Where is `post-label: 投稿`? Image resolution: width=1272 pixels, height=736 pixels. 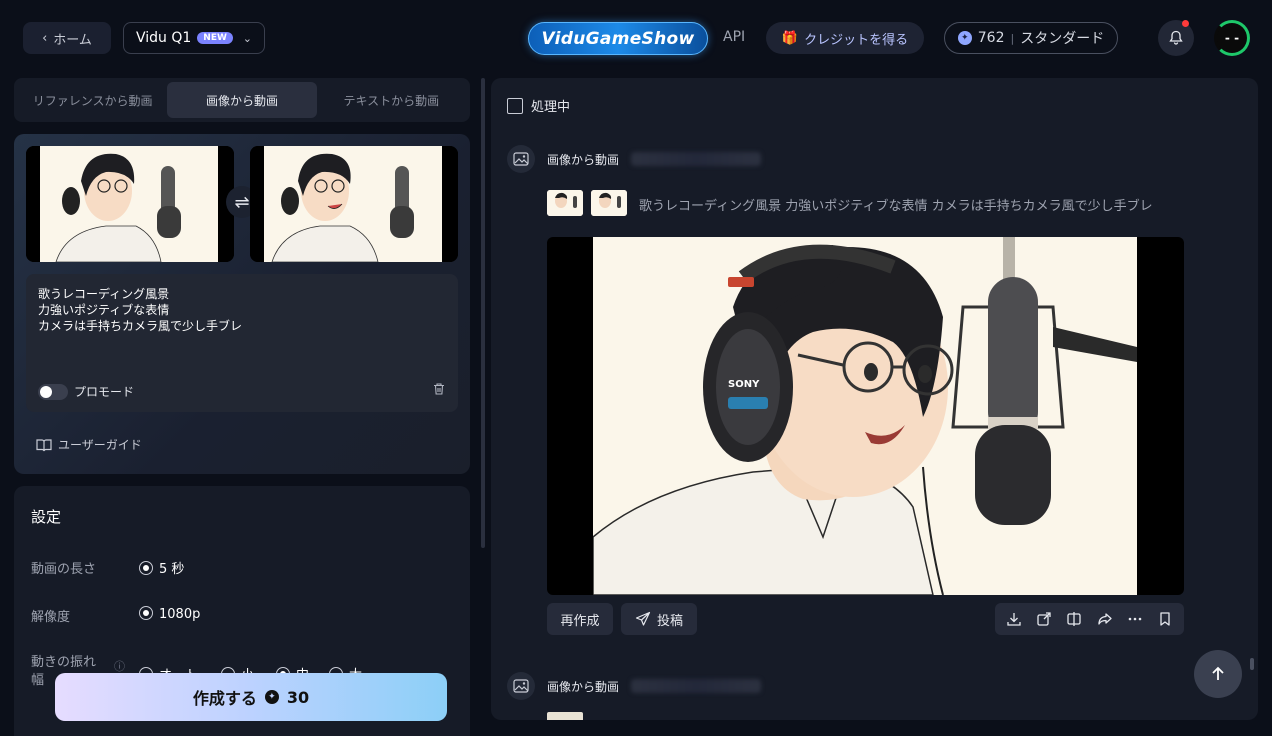 post-label: 投稿 is located at coordinates (669, 621).